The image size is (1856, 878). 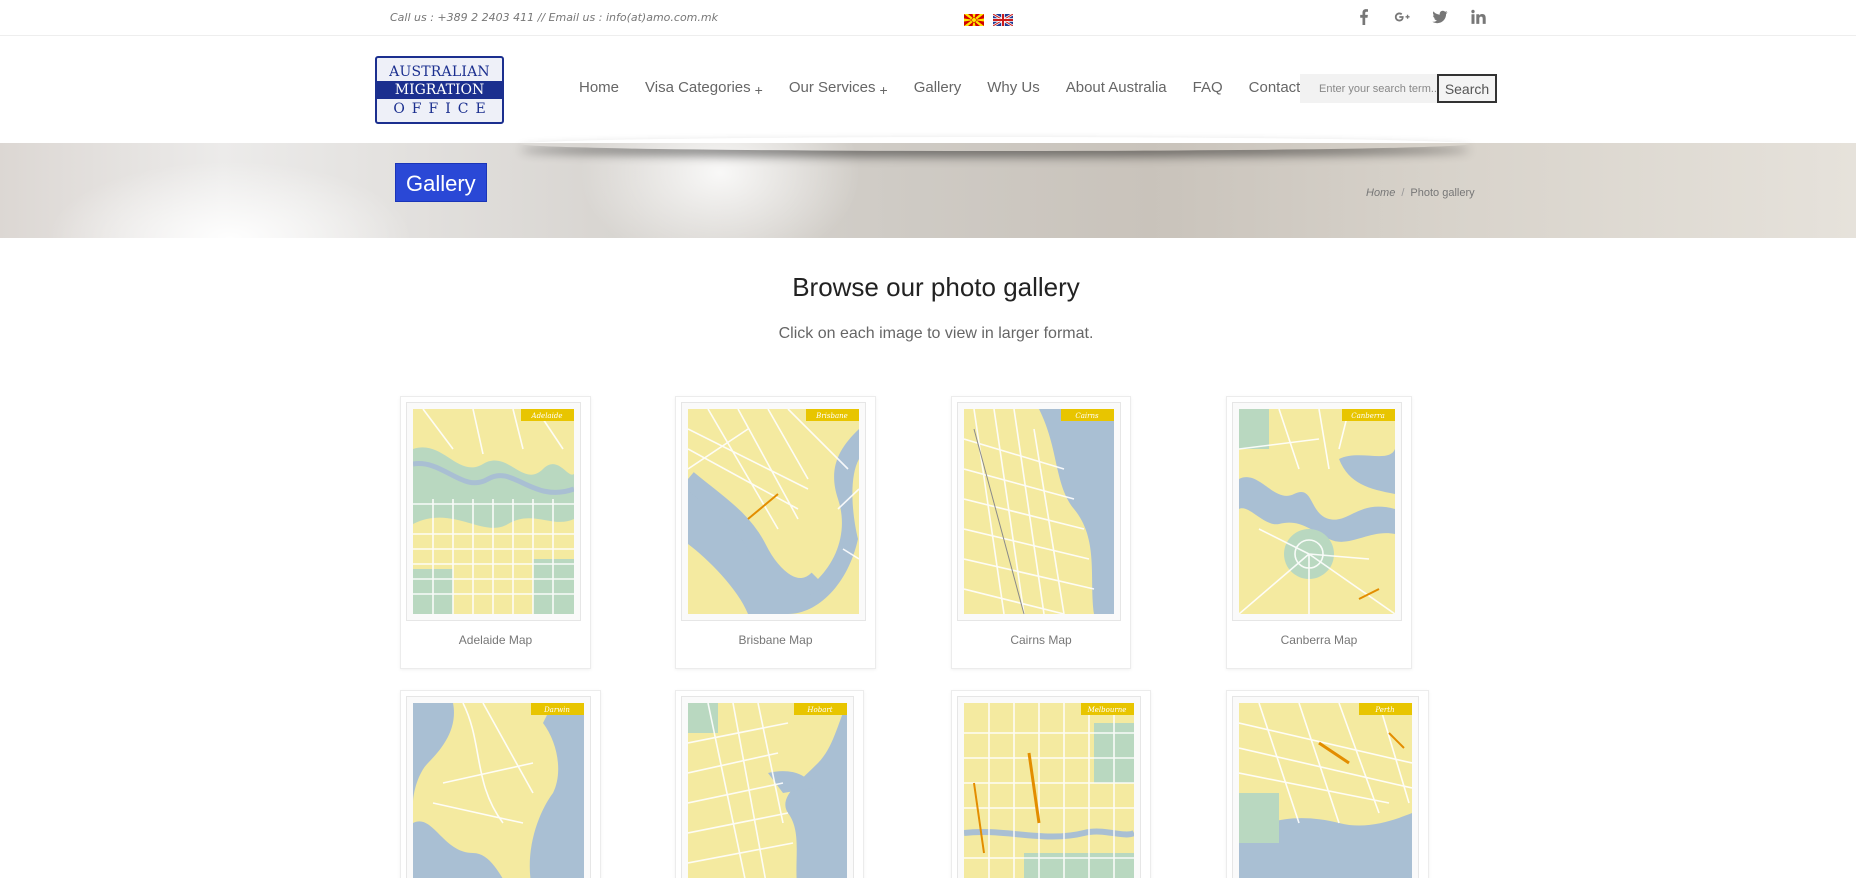 What do you see at coordinates (1013, 87) in the screenshot?
I see `nav-item-why-us: Why Us` at bounding box center [1013, 87].